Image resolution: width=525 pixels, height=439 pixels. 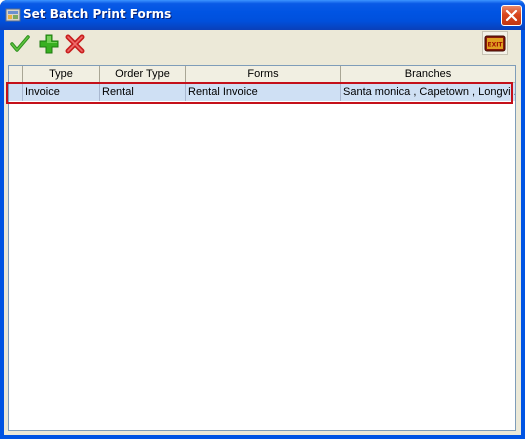 I want to click on add-button, so click(x=49, y=44).